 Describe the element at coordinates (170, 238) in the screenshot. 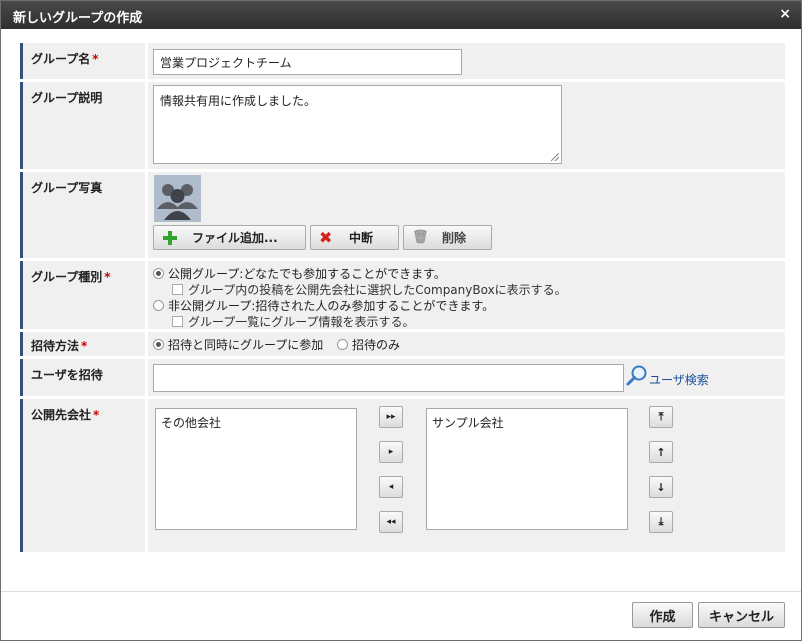

I see `plus-icon` at that location.